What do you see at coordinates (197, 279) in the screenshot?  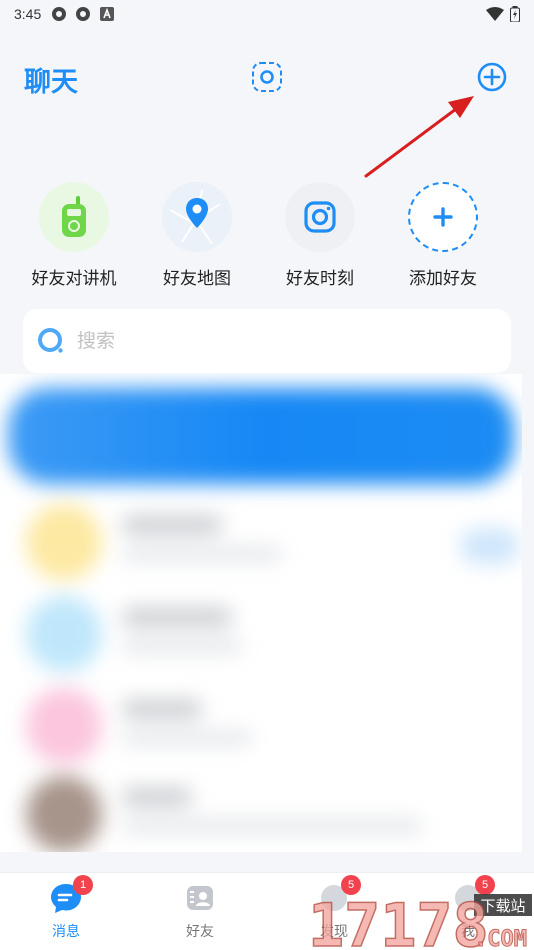 I see `quick-action-label: 好友地图` at bounding box center [197, 279].